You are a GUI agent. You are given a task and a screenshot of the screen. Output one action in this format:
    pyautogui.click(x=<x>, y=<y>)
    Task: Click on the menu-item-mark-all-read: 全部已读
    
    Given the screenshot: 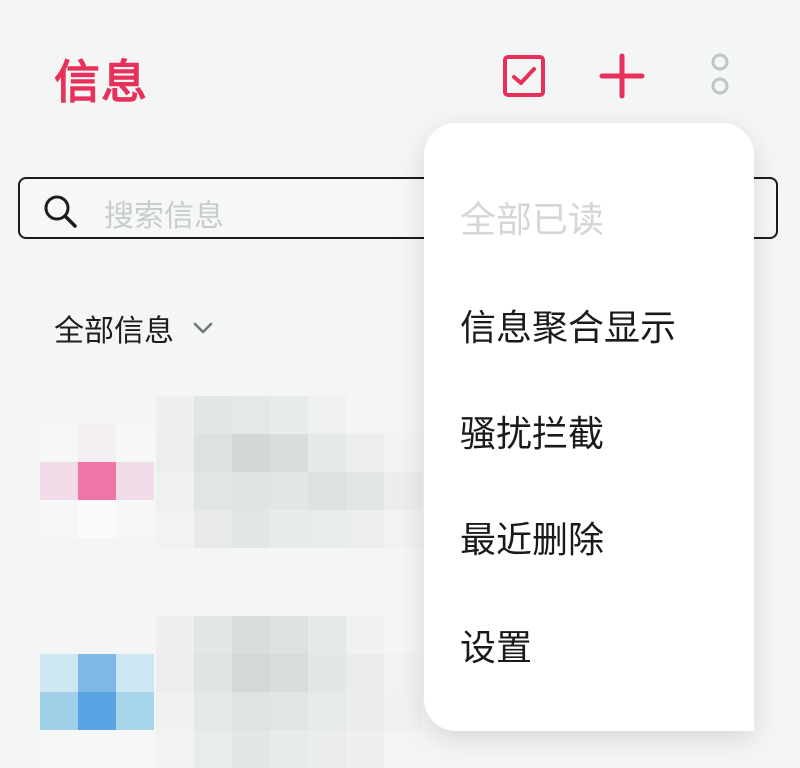 What is the action you would take?
    pyautogui.click(x=532, y=217)
    